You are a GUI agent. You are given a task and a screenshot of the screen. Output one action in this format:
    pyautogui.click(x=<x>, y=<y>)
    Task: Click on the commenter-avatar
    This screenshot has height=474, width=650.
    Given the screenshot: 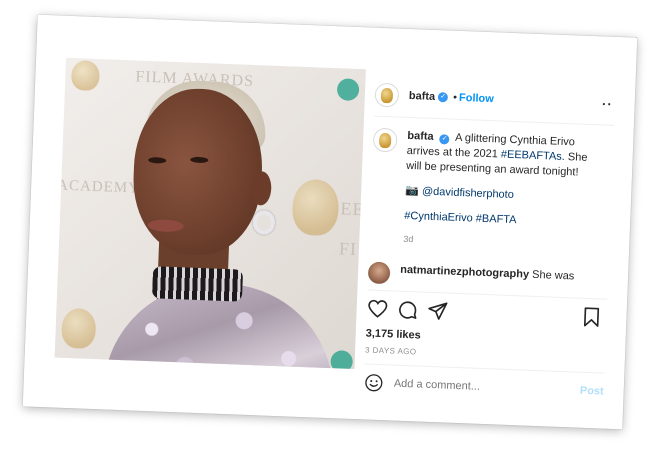 What is the action you would take?
    pyautogui.click(x=379, y=273)
    